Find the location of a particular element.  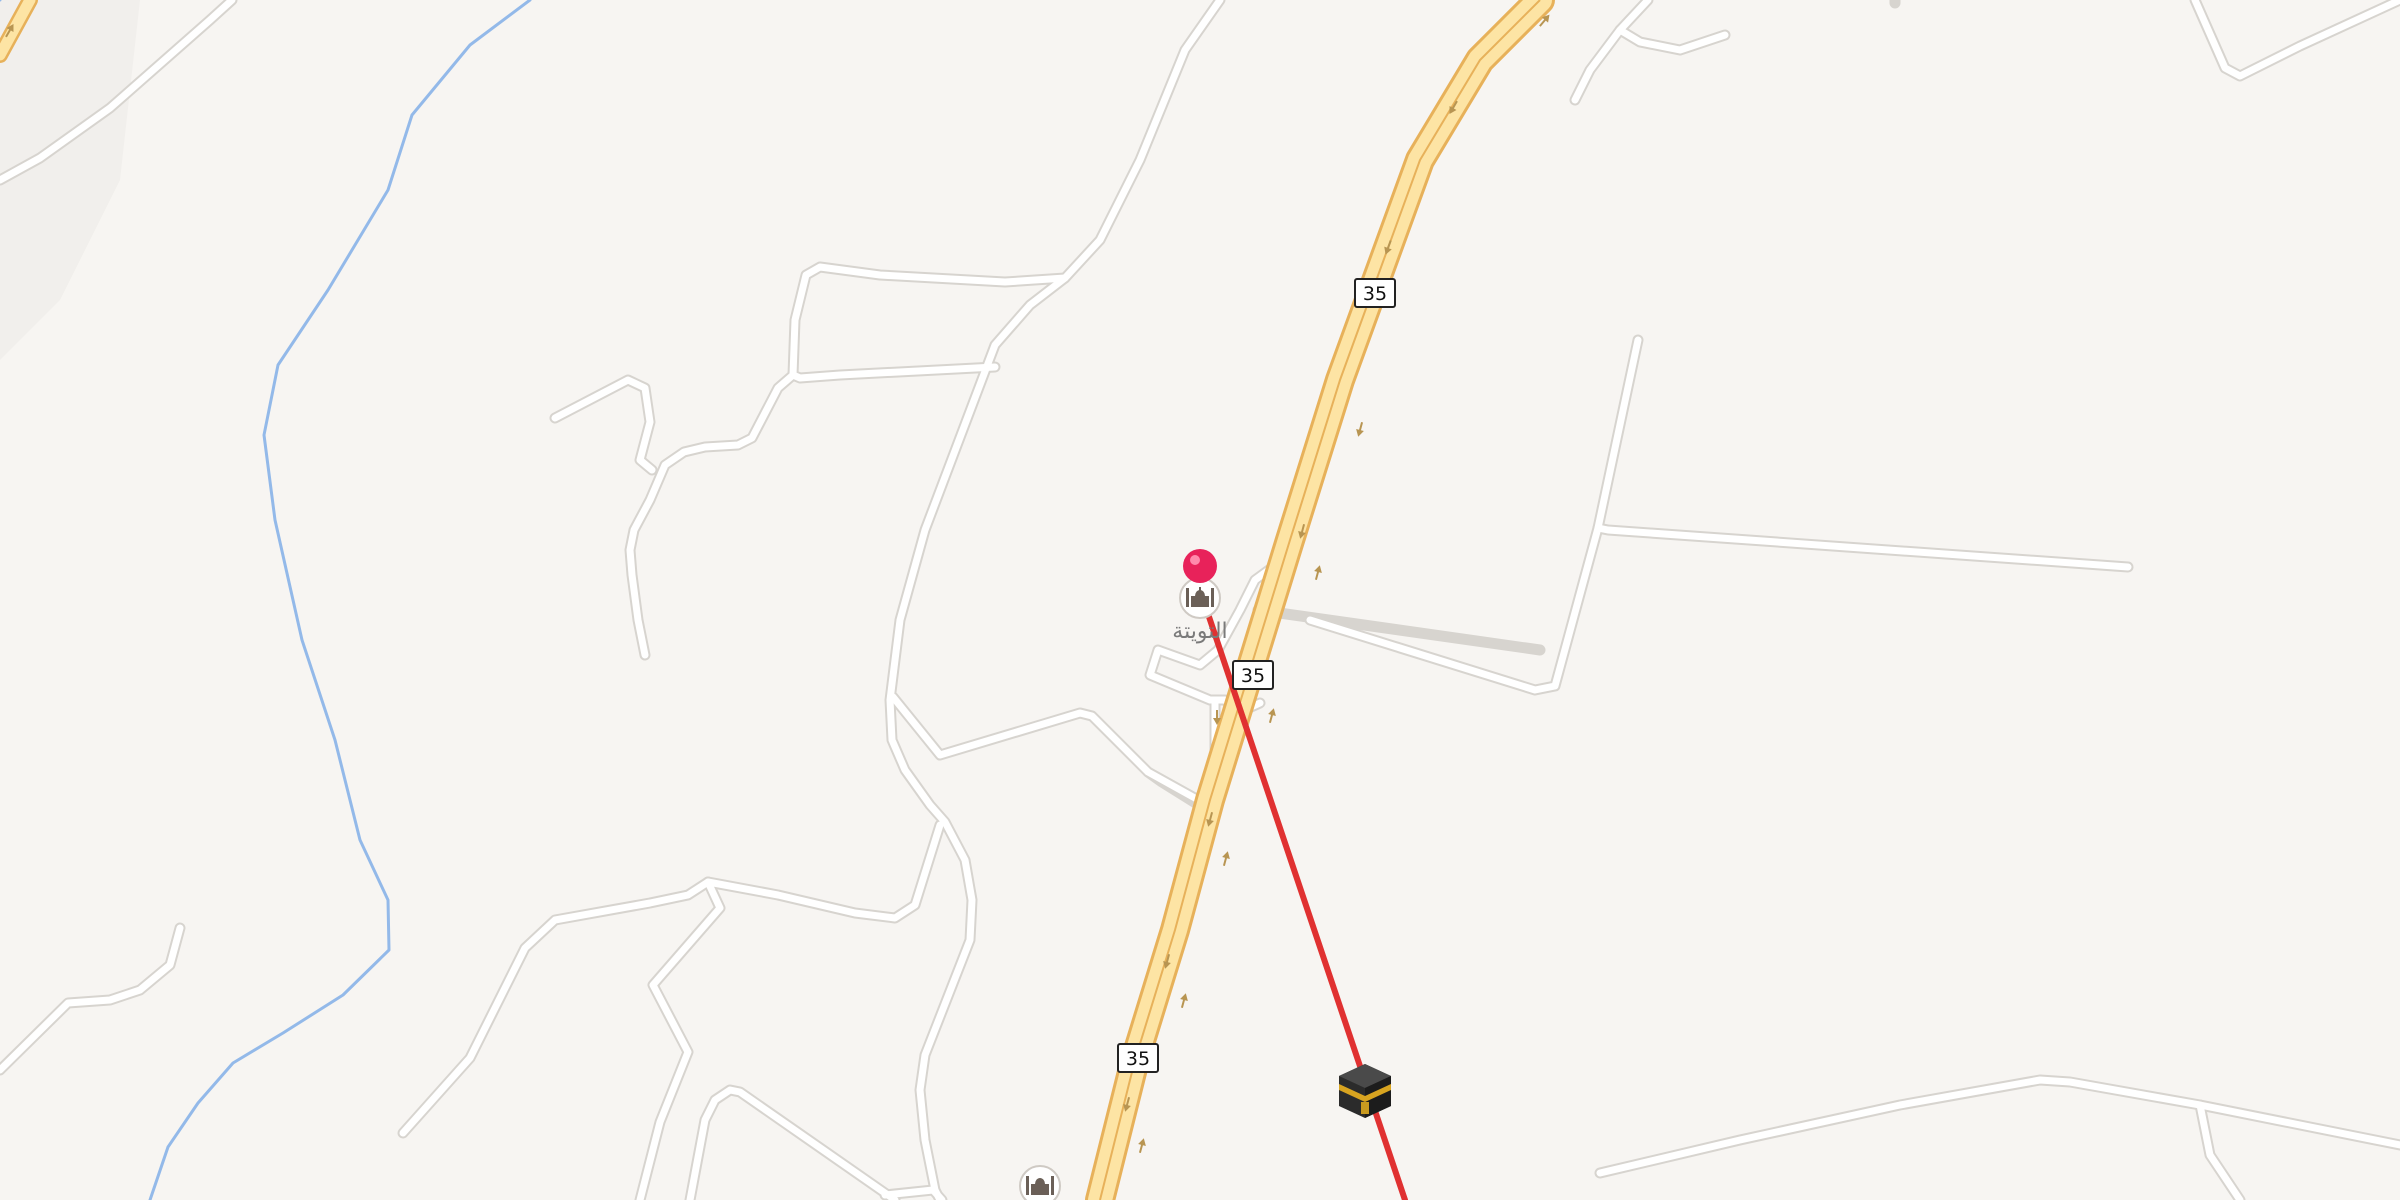

place-mosque is located at coordinates (1200, 598).